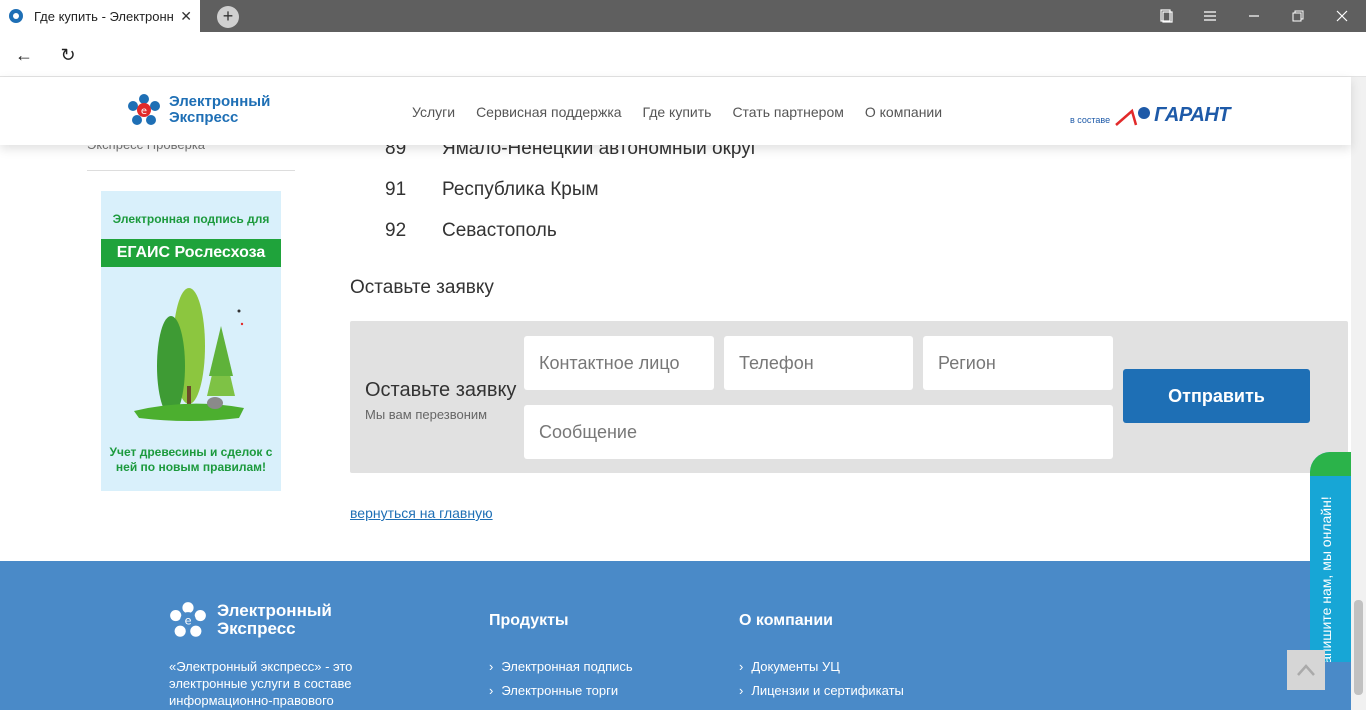 Image resolution: width=1366 pixels, height=710 pixels. What do you see at coordinates (274, 619) in the screenshot?
I see `footer-logo-text: Электронный Экспресс` at bounding box center [274, 619].